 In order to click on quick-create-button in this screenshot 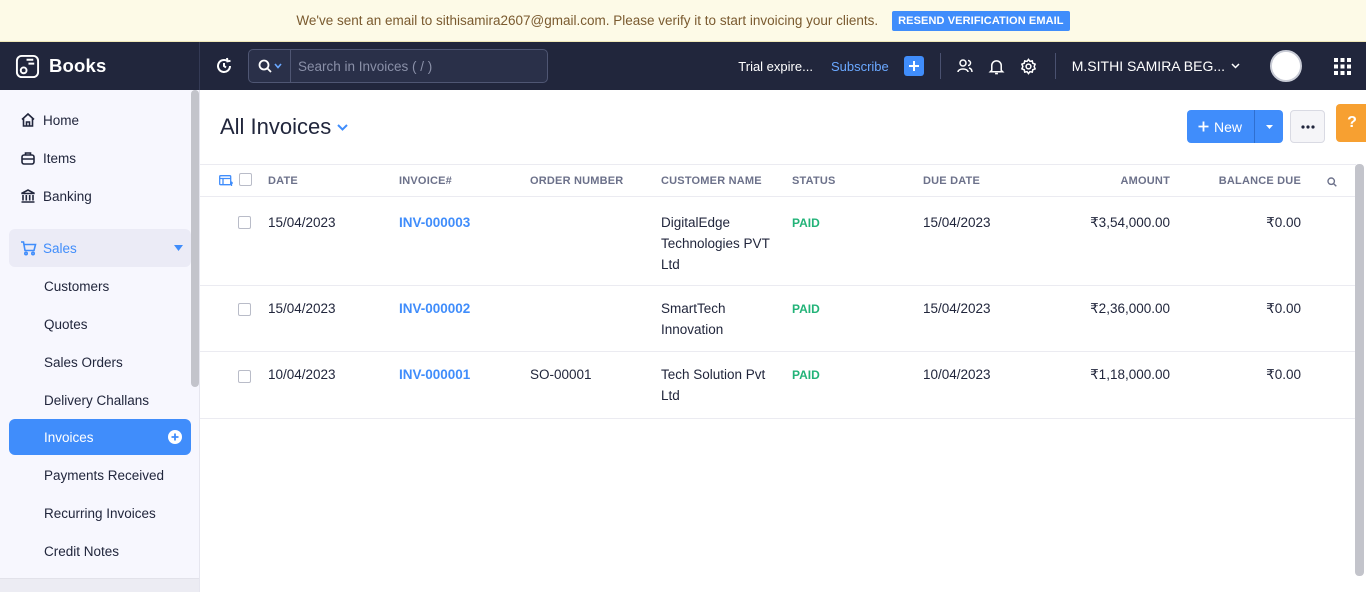, I will do `click(913, 66)`.